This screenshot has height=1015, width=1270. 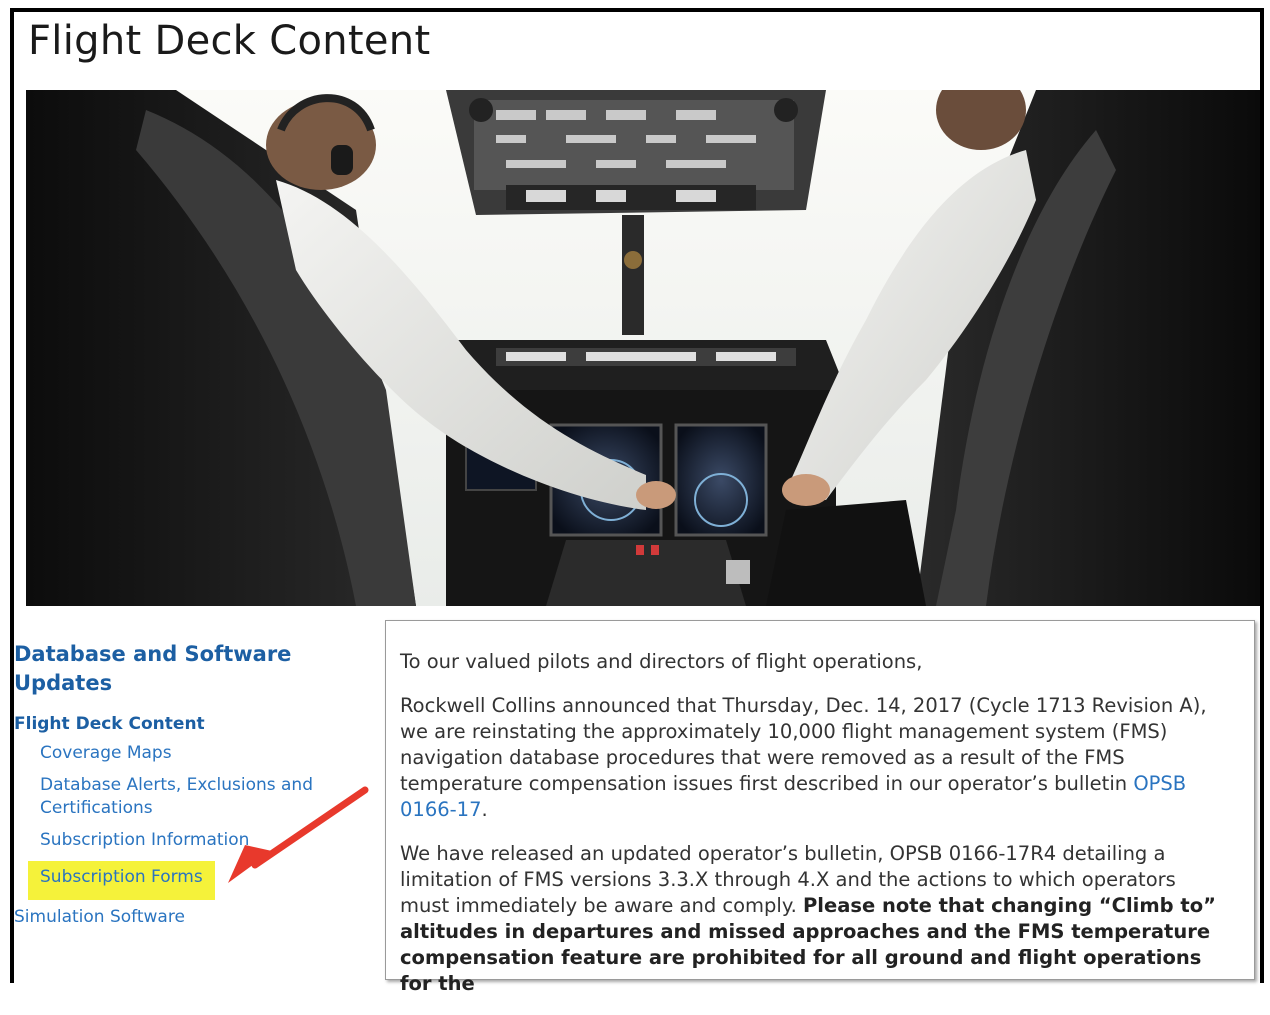 What do you see at coordinates (229, 41) in the screenshot?
I see `page-title: Flight Deck Content` at bounding box center [229, 41].